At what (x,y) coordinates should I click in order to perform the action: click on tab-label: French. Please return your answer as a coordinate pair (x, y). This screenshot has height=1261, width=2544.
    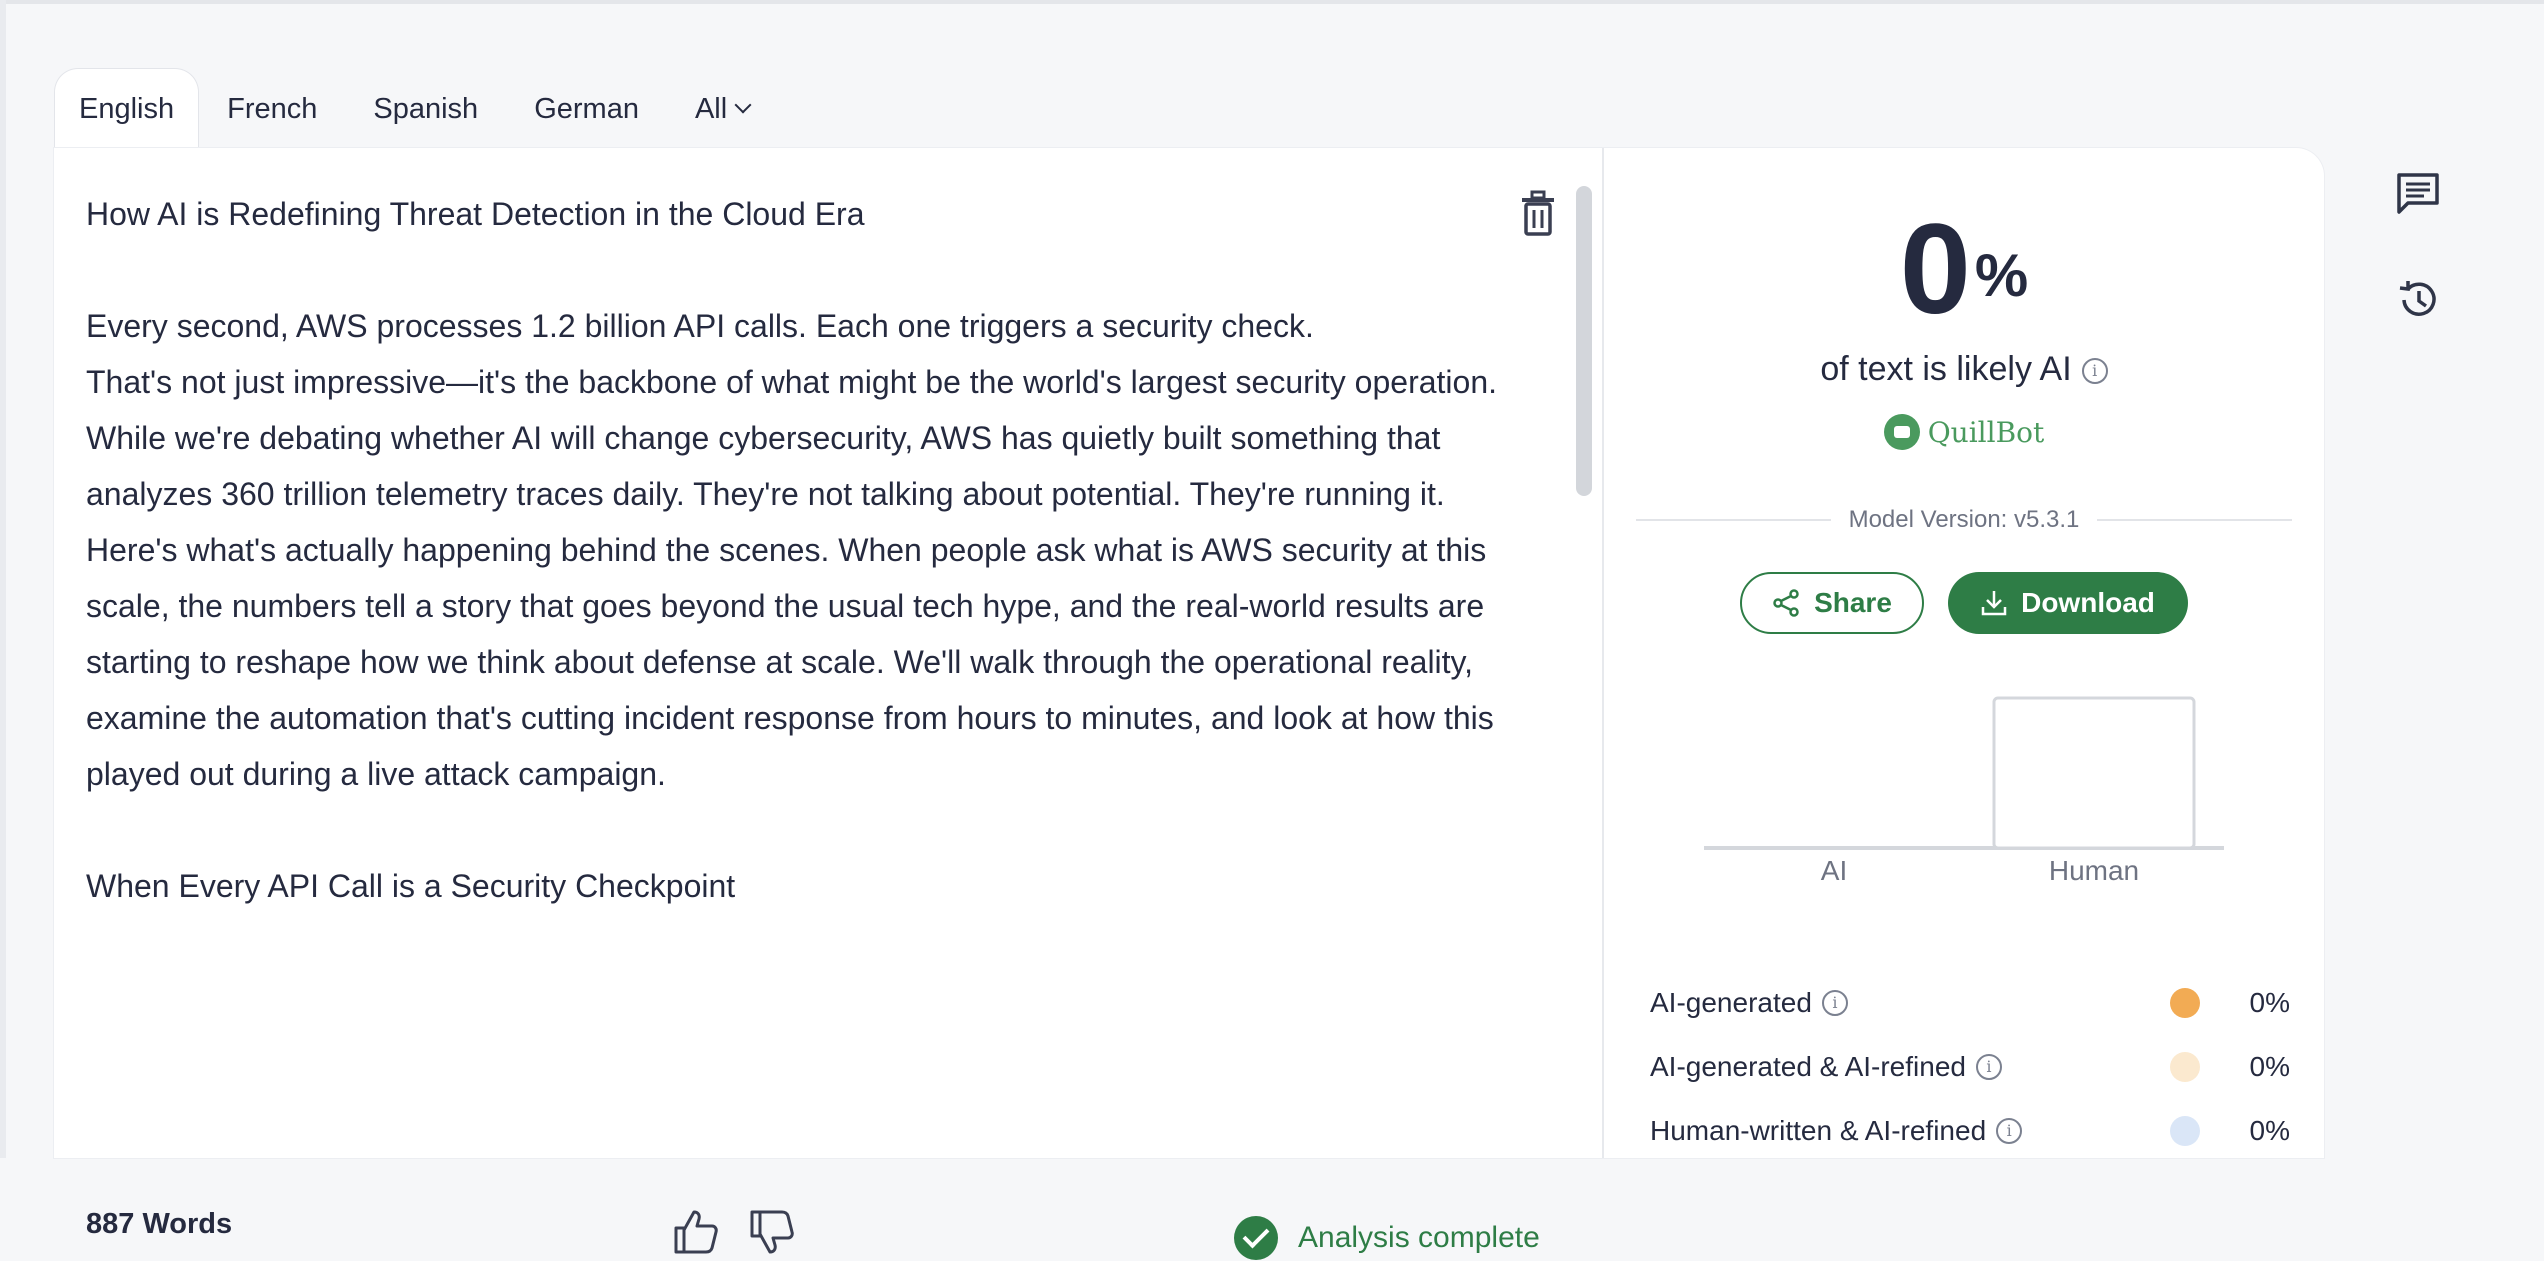
    Looking at the image, I should click on (272, 108).